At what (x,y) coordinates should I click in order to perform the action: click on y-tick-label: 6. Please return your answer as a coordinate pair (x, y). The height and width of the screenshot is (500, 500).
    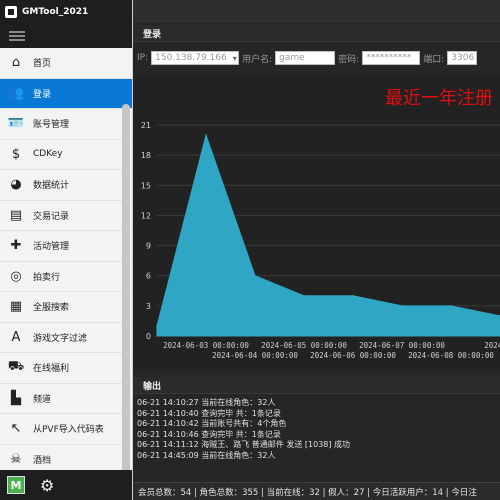
    Looking at the image, I should click on (148, 276).